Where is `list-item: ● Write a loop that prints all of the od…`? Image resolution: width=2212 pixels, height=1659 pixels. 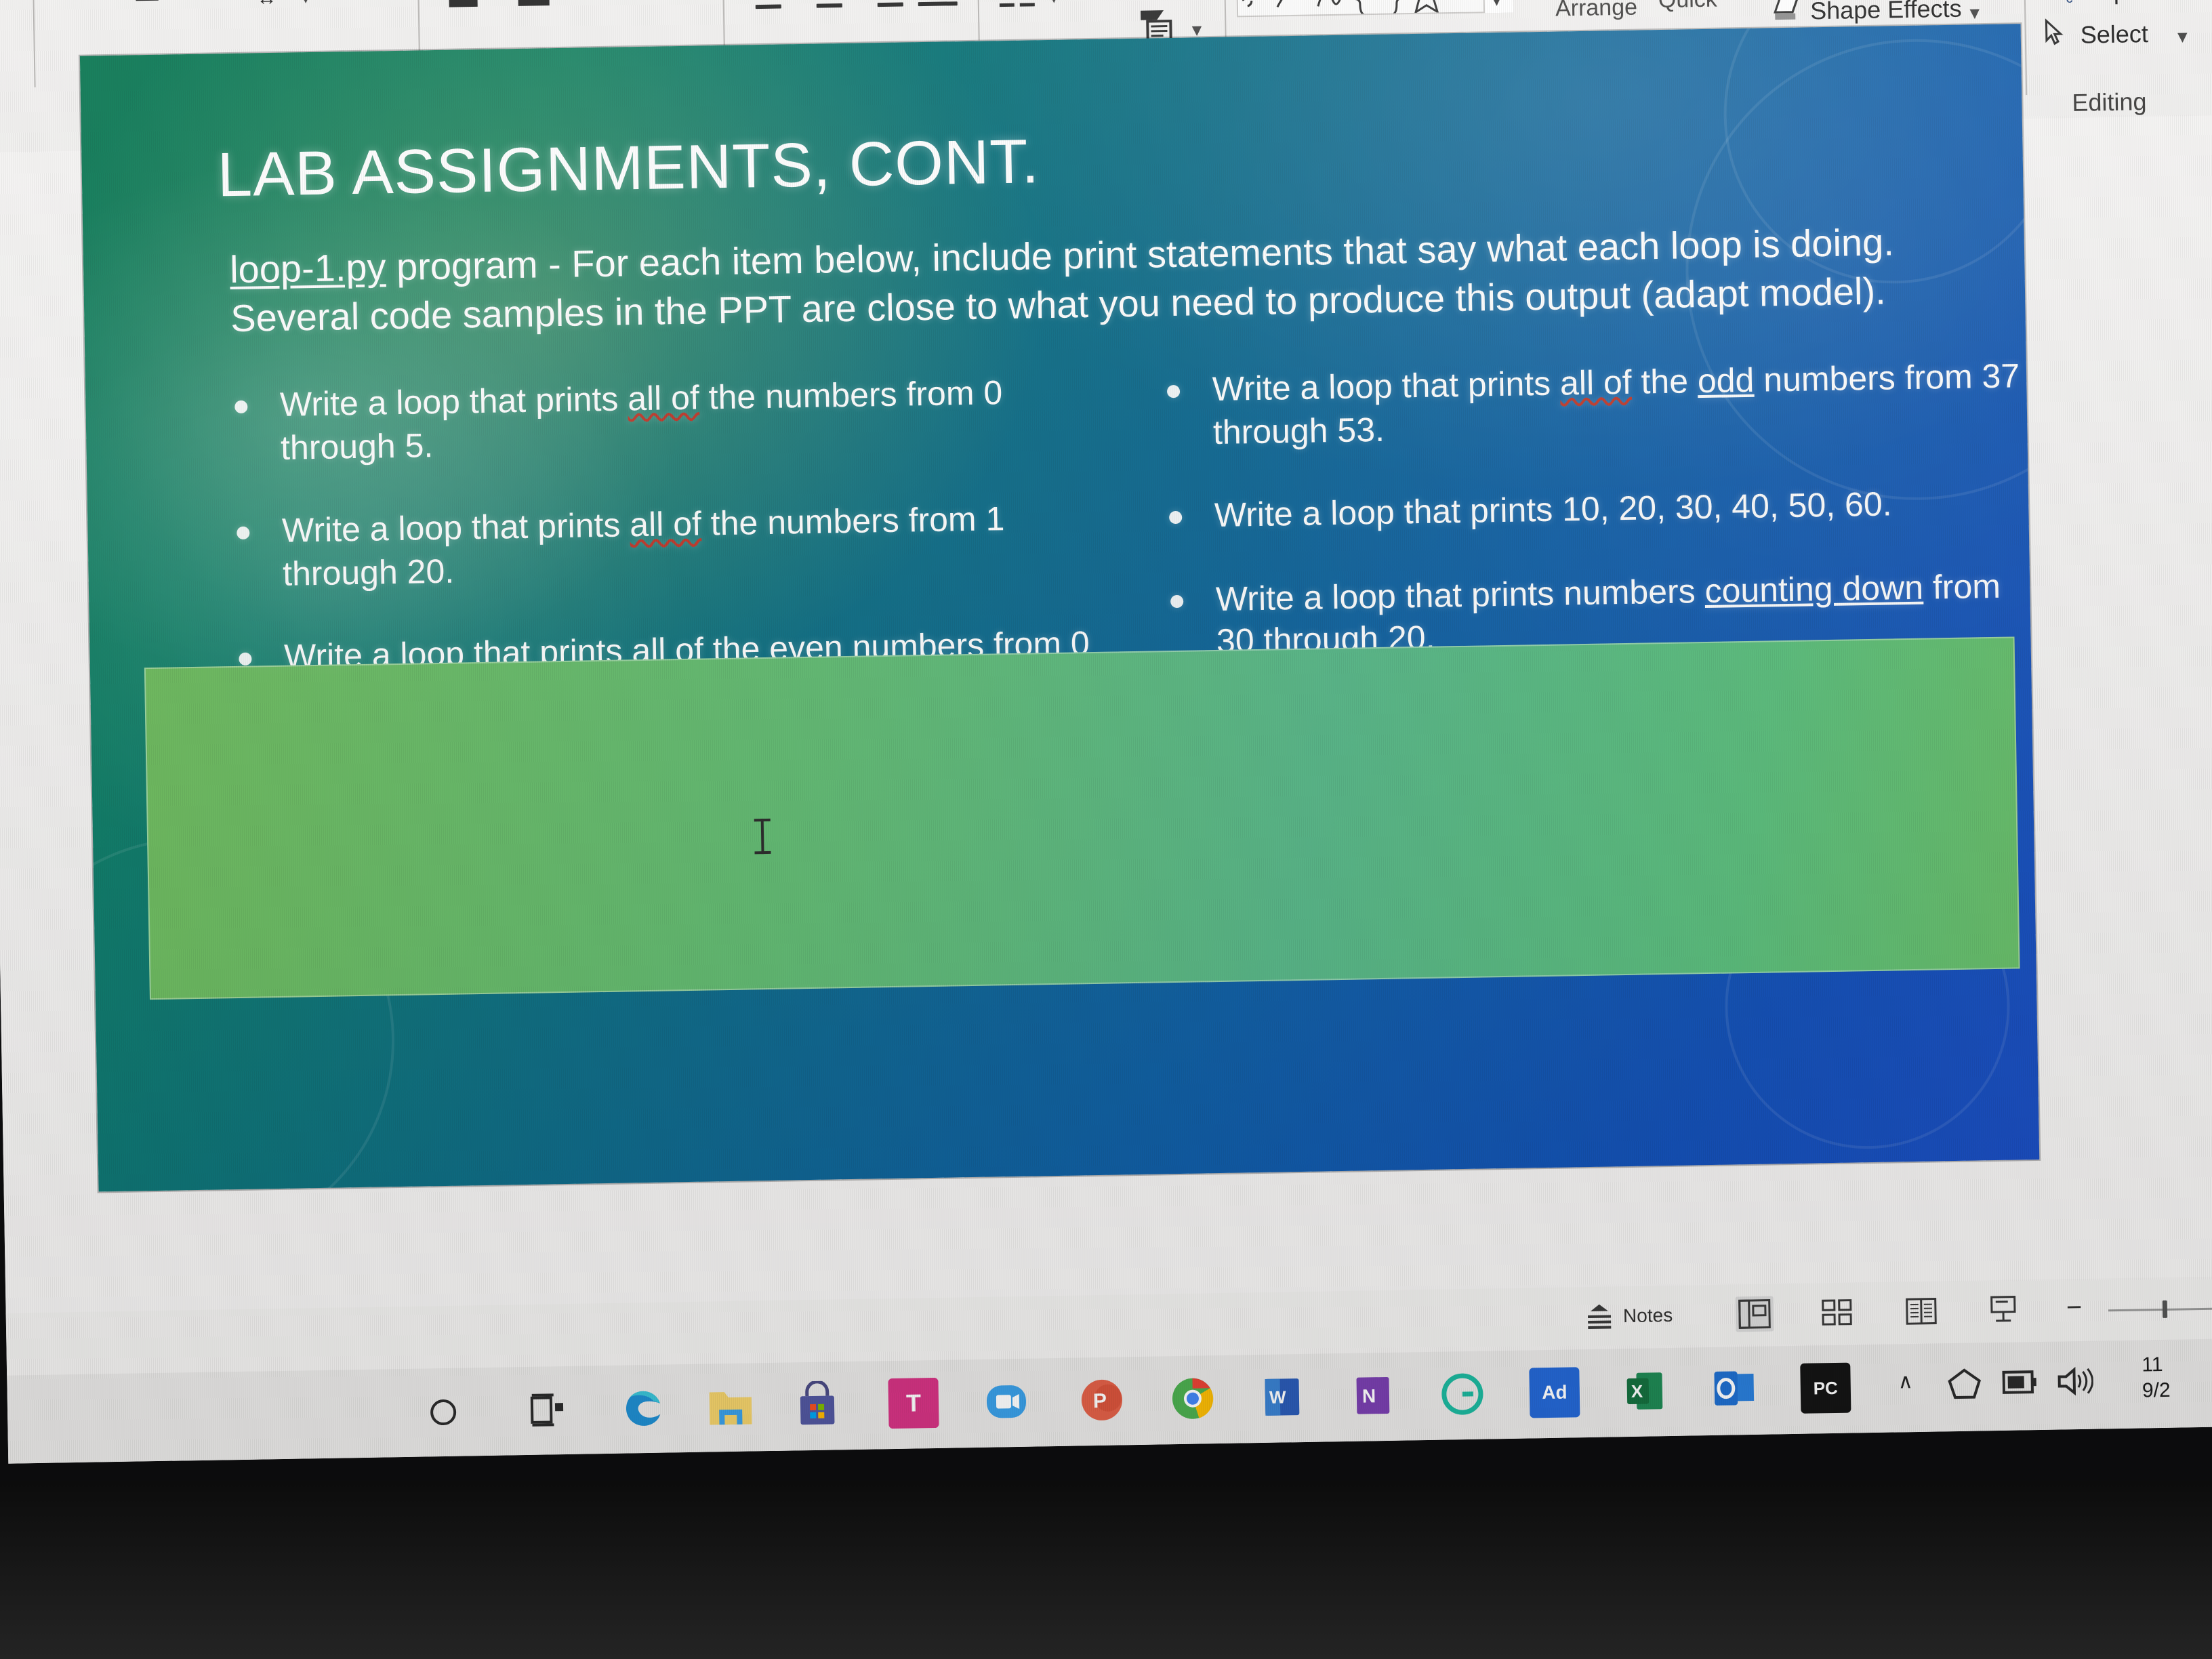 list-item: ● Write a loop that prints all of the od… is located at coordinates (1598, 406).